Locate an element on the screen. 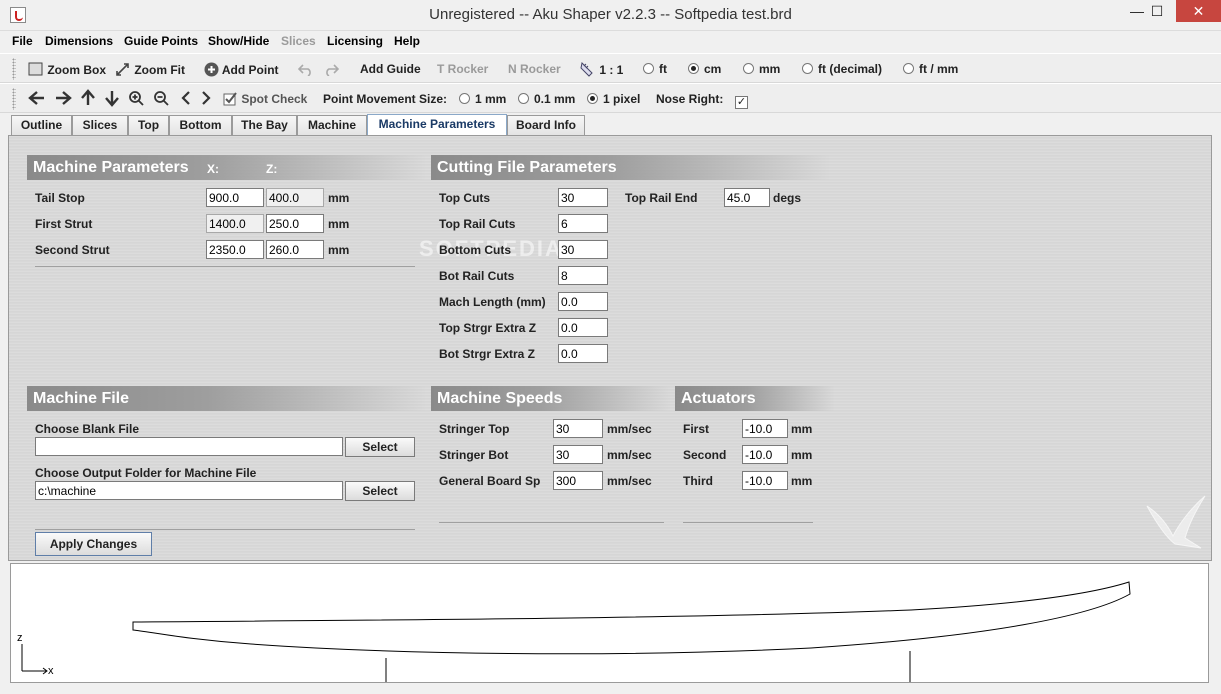 Image resolution: width=1221 pixels, height=694 pixels. tail-stop-x-input is located at coordinates (235, 197).